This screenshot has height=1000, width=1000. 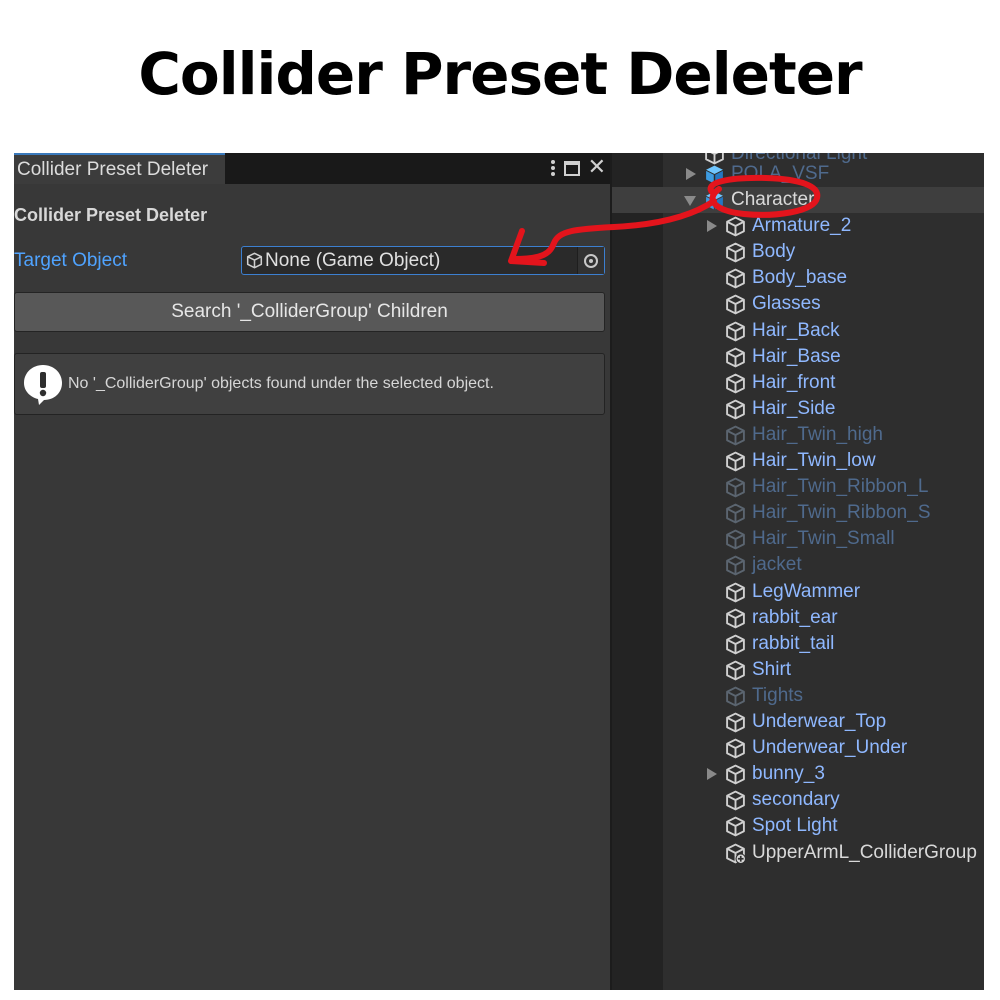 I want to click on hierarchy-item: bunny_3, so click(x=798, y=774).